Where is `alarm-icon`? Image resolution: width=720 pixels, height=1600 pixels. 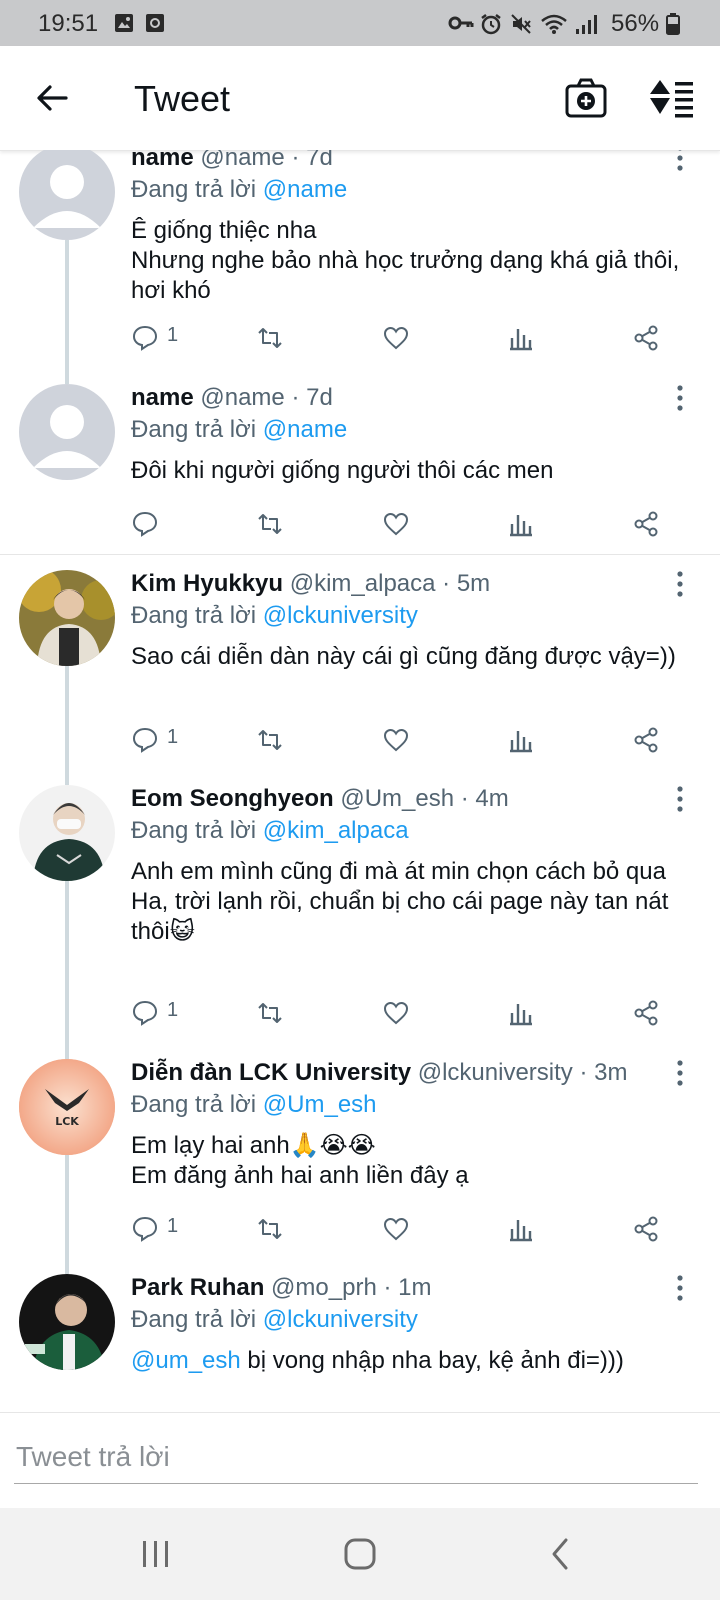
alarm-icon is located at coordinates (491, 24).